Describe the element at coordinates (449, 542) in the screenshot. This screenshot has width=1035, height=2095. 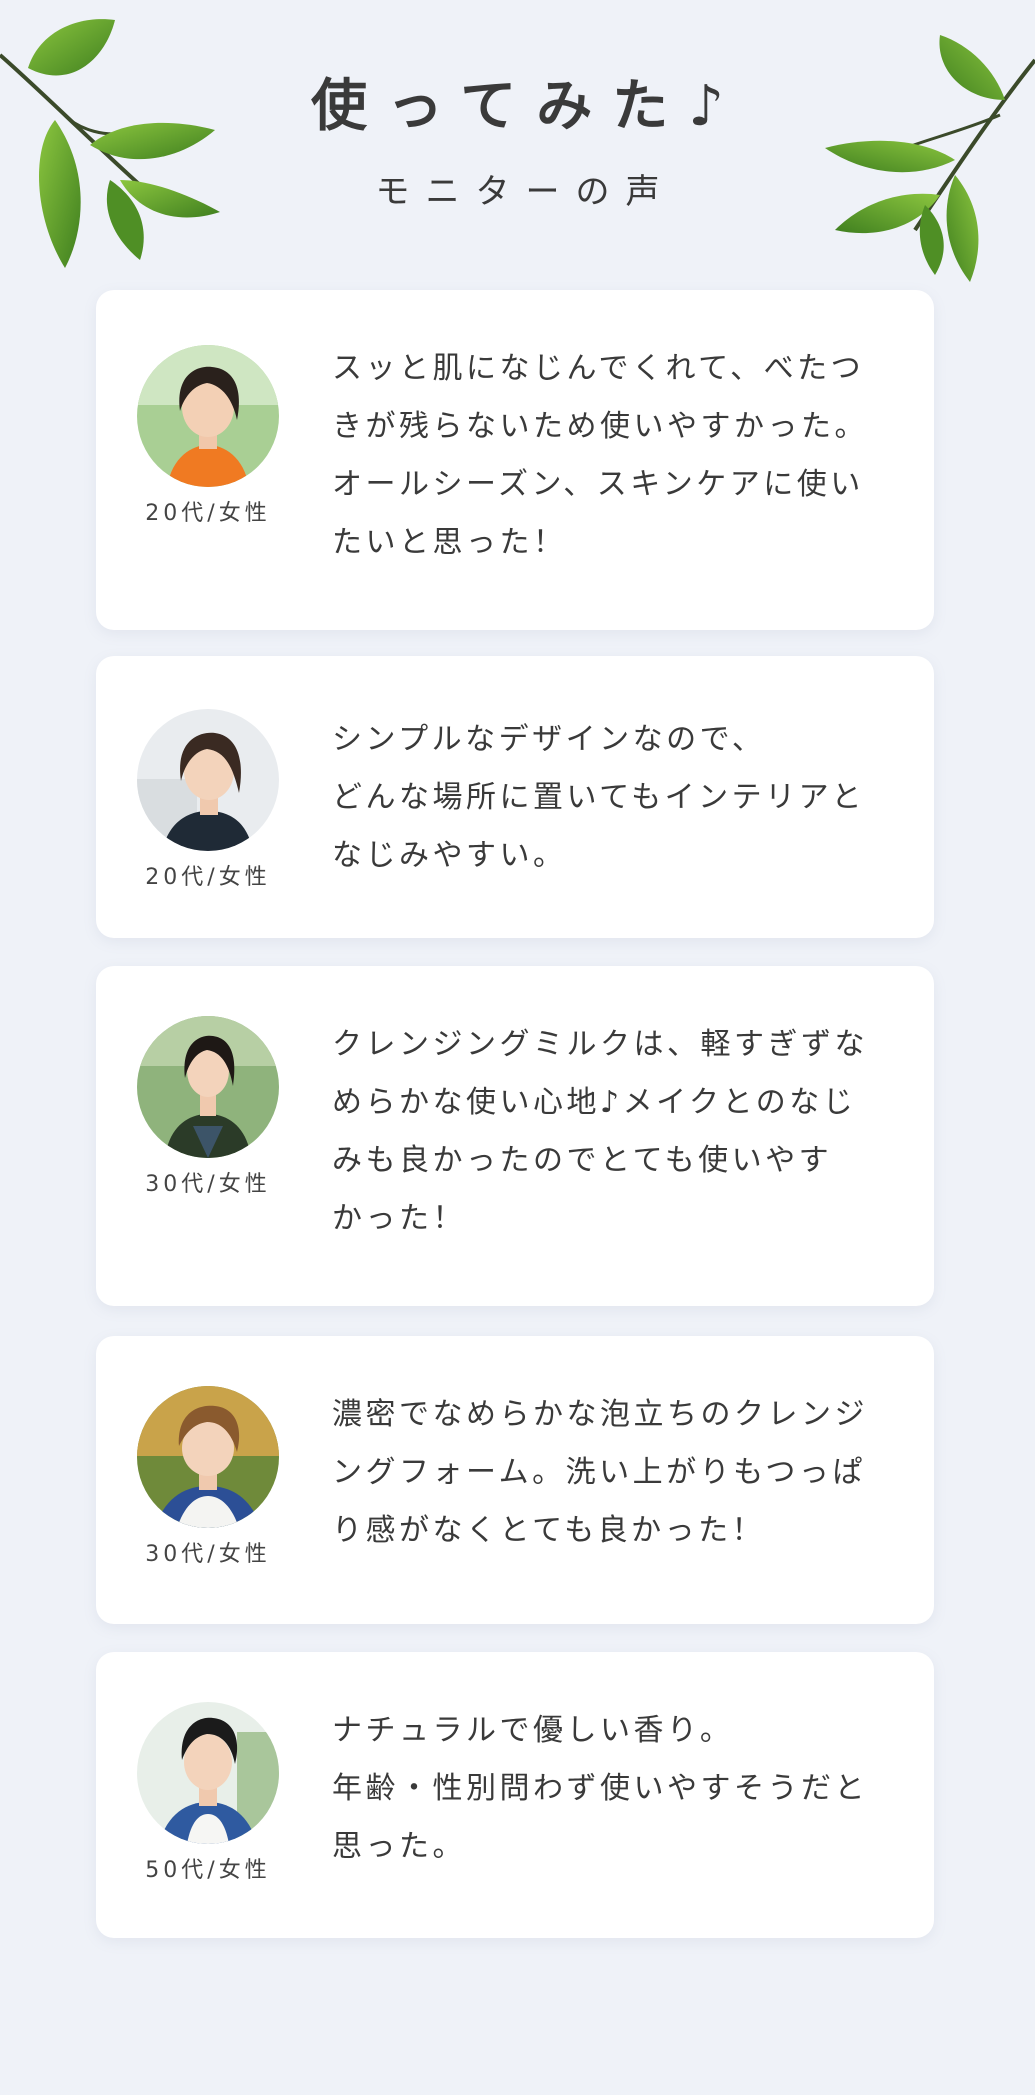
I see `comment-line: たいと思った！` at that location.